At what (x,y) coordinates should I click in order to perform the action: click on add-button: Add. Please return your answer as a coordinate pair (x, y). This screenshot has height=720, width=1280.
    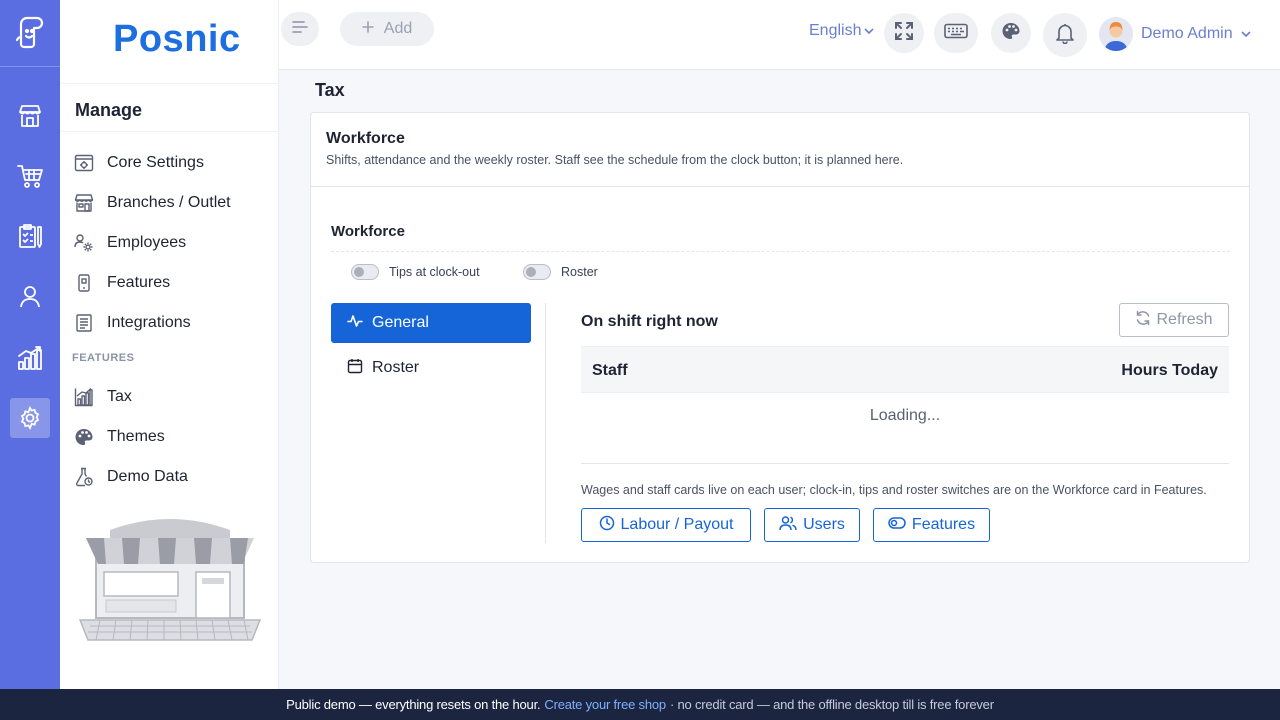
    Looking at the image, I should click on (387, 29).